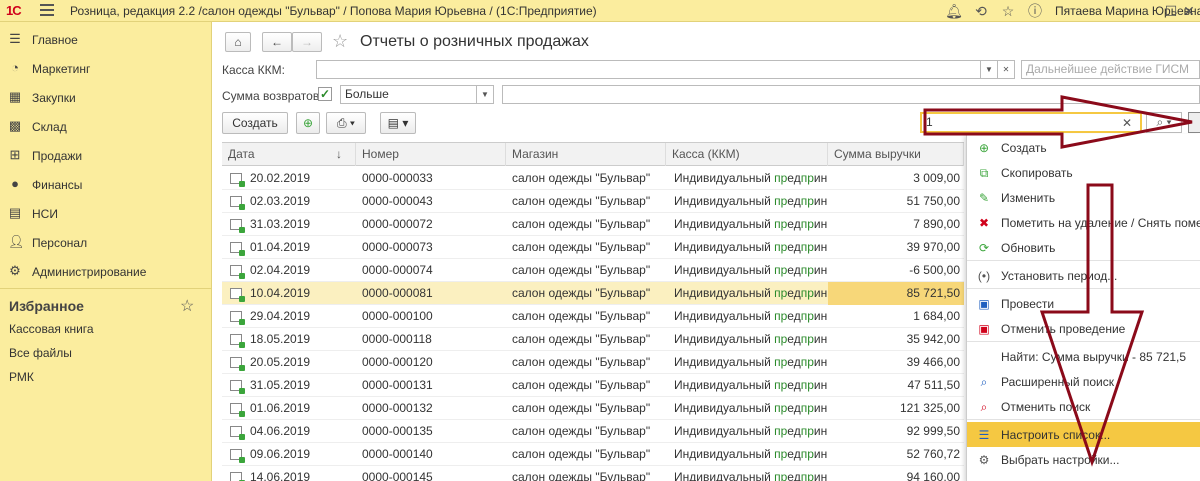  Describe the element at coordinates (1194, 122) in the screenshot. I see `more-actions-button` at that location.